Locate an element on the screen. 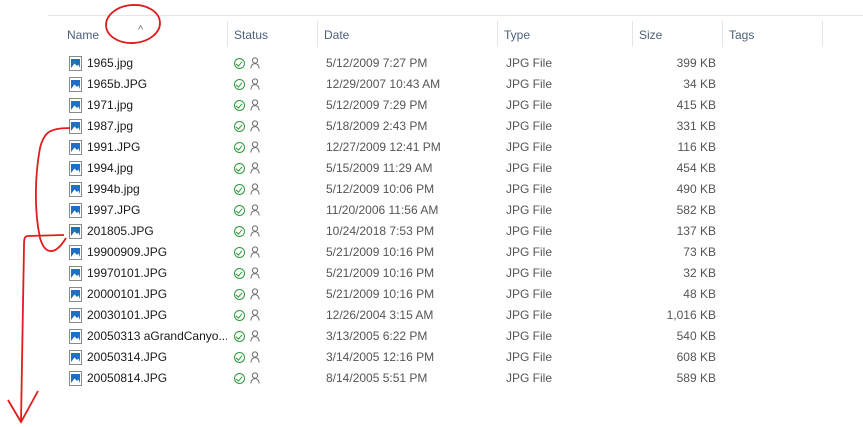 This screenshot has height=427, width=863. file-size: 454 KB is located at coordinates (696, 168).